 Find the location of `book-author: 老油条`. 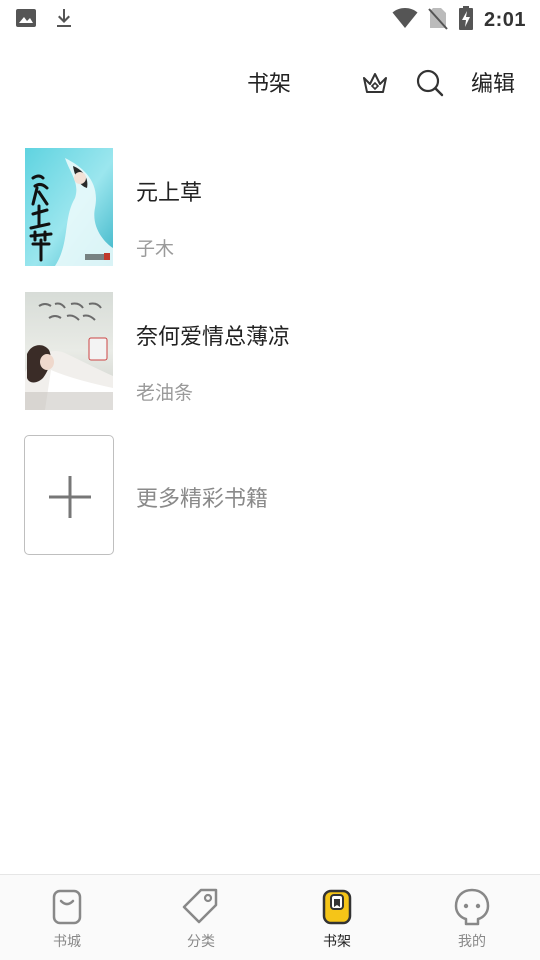

book-author: 老油条 is located at coordinates (165, 393).